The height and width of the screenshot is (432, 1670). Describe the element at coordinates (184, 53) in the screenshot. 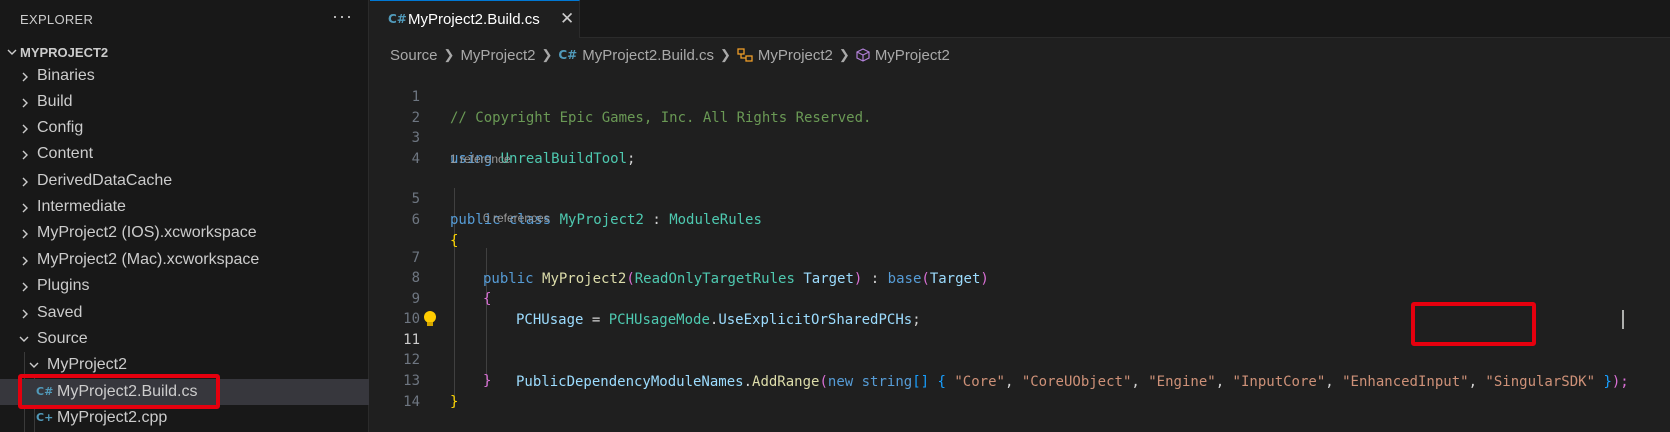

I see `project-folder-header: MYPROJECT2` at that location.